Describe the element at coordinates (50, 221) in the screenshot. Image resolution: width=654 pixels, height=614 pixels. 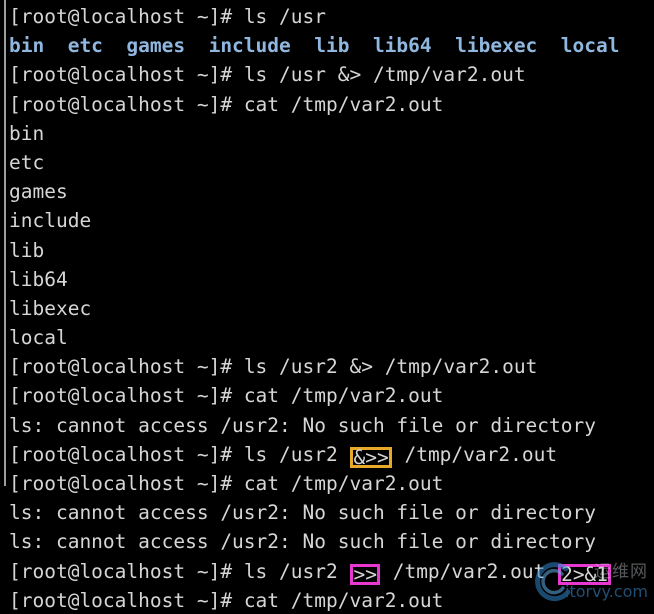
I see `output-text: include` at that location.